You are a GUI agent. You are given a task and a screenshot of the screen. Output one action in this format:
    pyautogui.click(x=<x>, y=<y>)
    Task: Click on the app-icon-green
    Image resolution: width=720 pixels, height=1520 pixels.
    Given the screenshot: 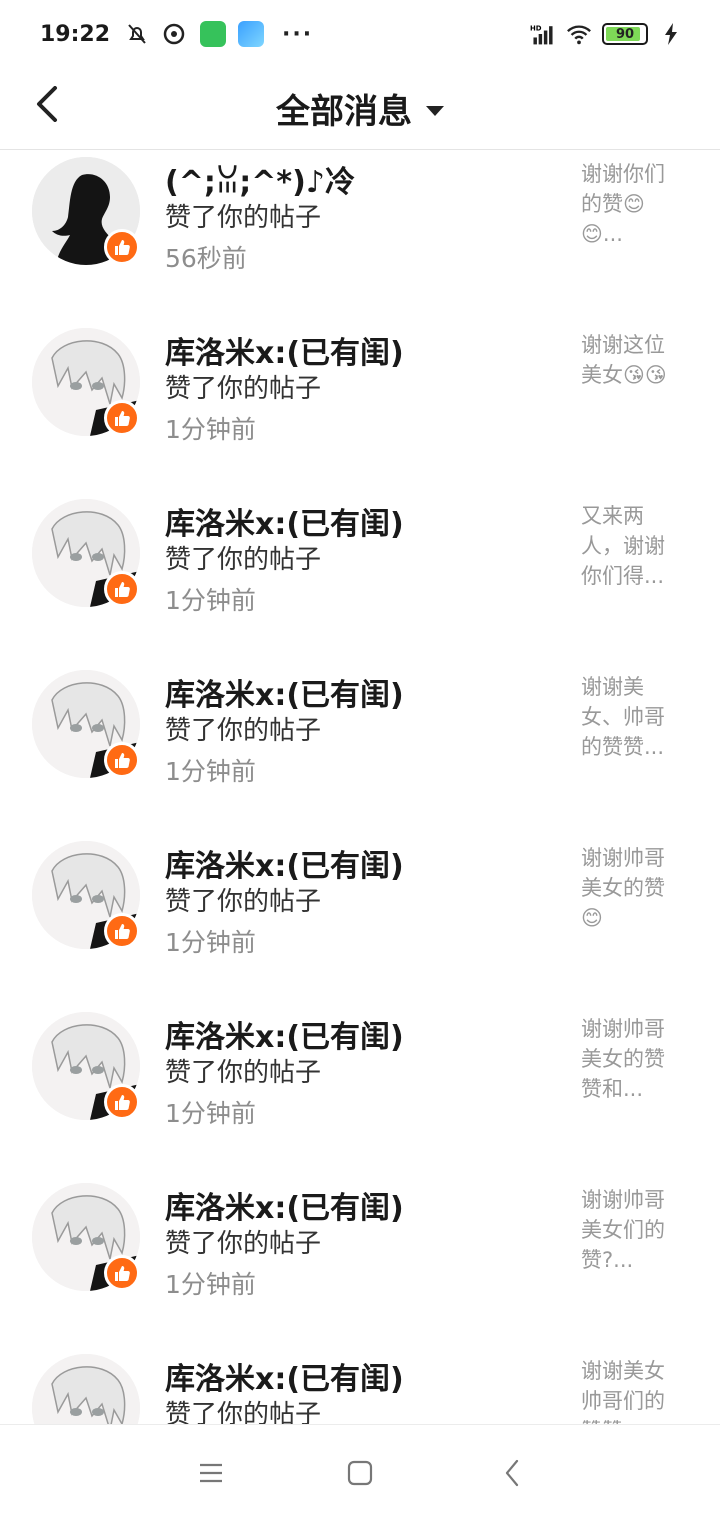 What is the action you would take?
    pyautogui.click(x=213, y=34)
    